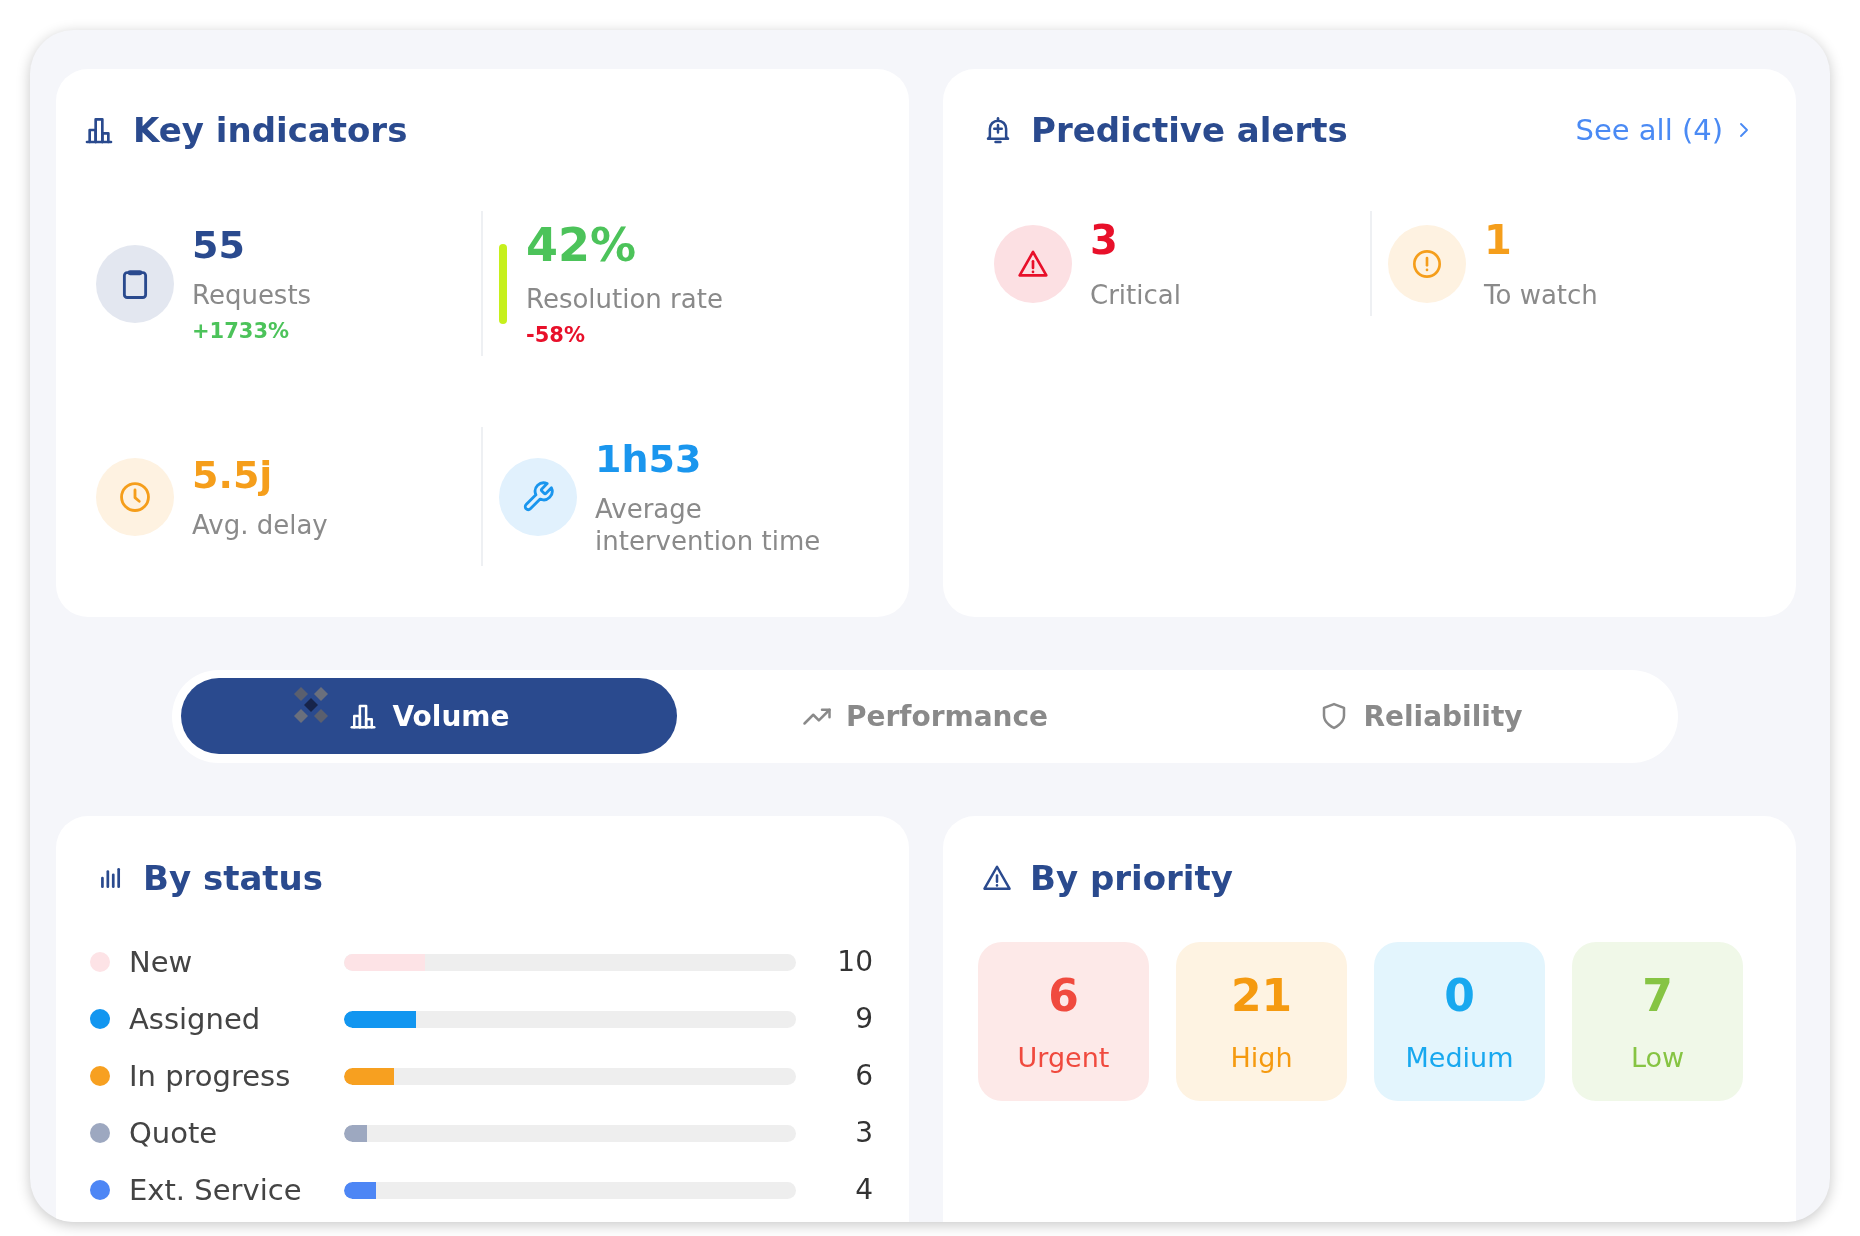 The height and width of the screenshot is (1236, 1860). I want to click on kpi-value: 55, so click(219, 244).